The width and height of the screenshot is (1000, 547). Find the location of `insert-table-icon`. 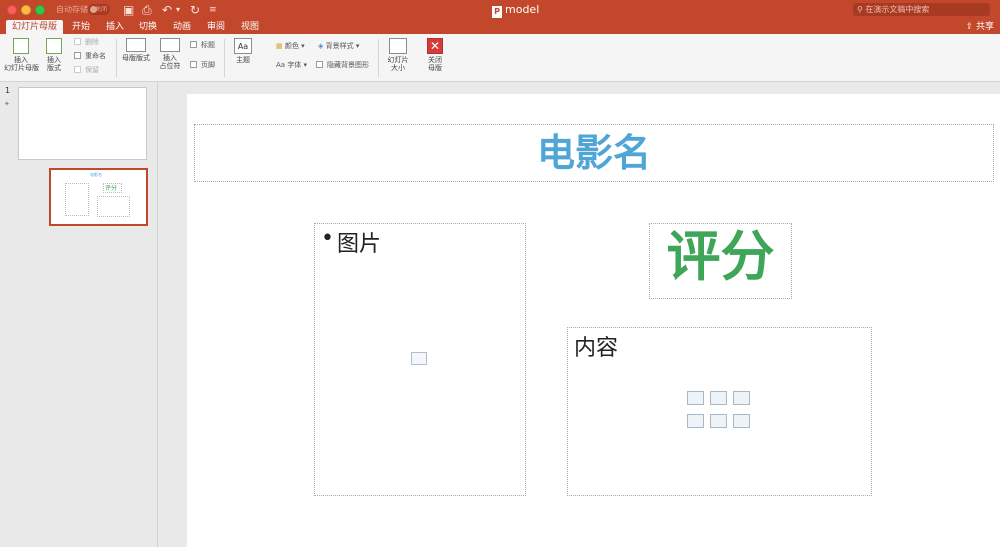

insert-table-icon is located at coordinates (695, 398).